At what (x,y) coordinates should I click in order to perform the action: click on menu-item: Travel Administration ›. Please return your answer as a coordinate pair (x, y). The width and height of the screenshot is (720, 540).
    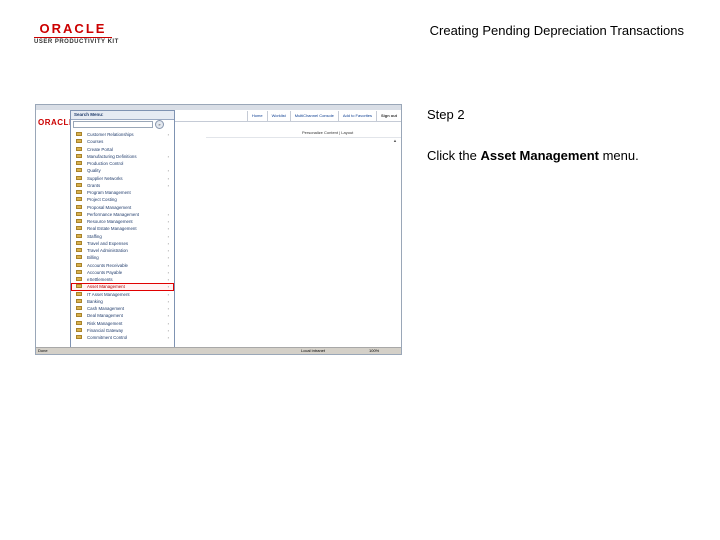
    Looking at the image, I should click on (122, 250).